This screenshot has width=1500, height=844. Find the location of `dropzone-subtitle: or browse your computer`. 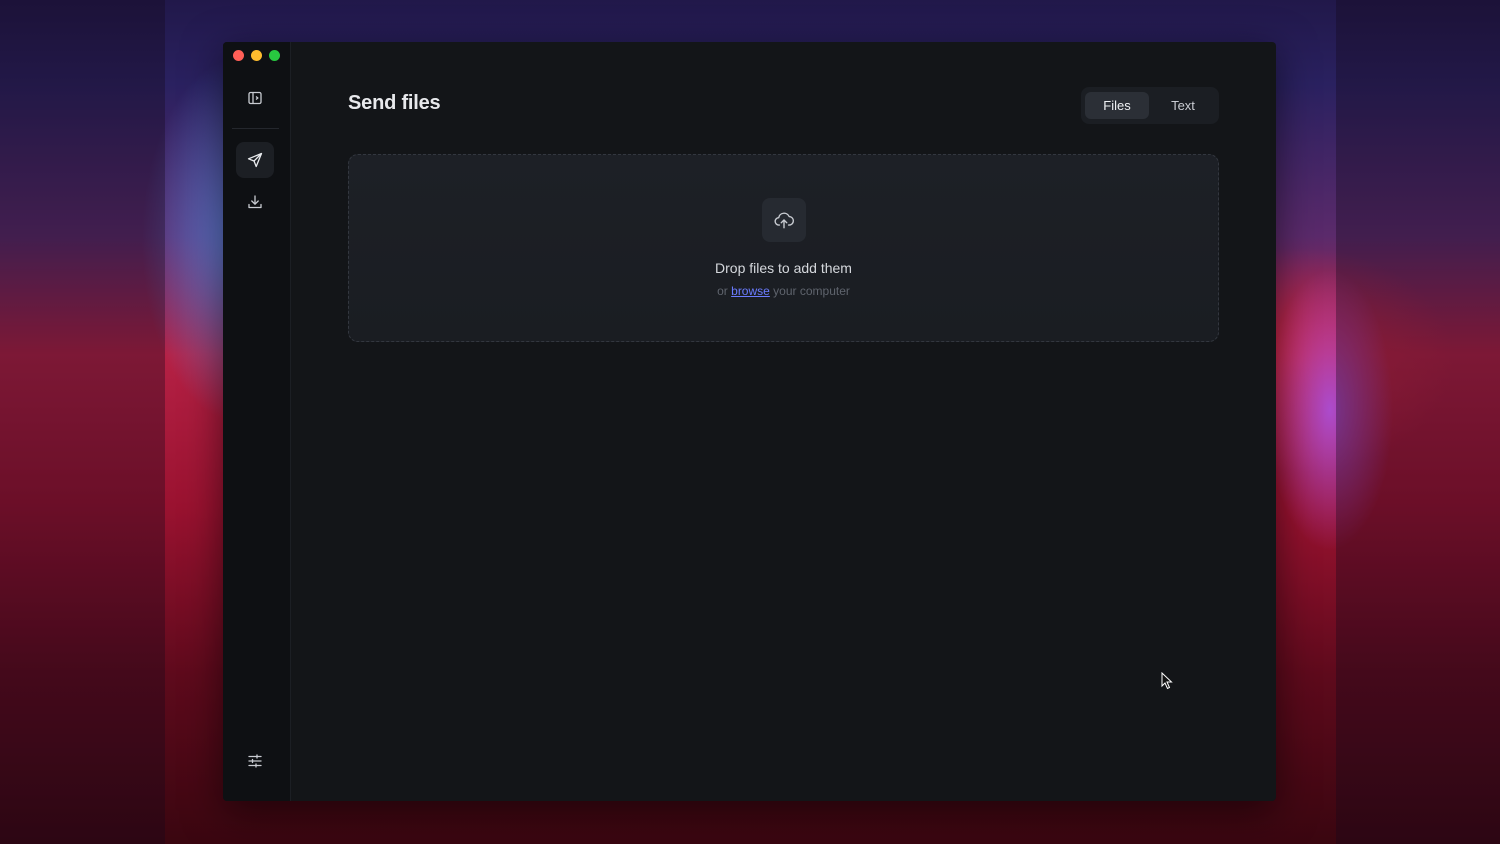

dropzone-subtitle: or browse your computer is located at coordinates (783, 291).